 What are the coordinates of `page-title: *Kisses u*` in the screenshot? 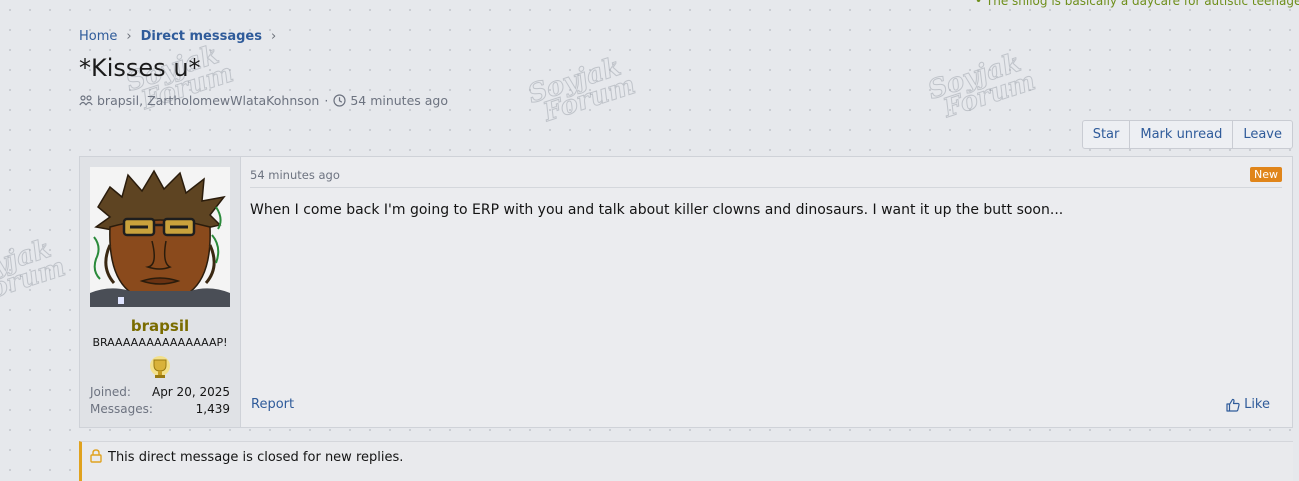 It's located at (140, 68).